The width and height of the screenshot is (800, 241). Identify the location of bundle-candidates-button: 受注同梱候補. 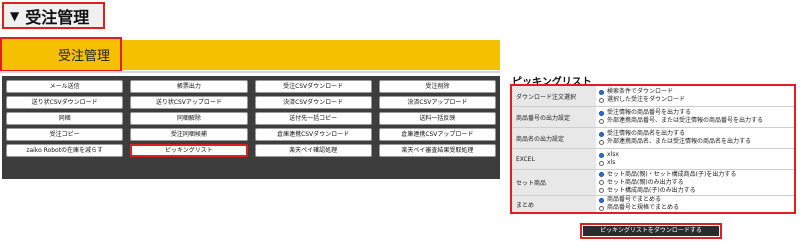
(189, 134).